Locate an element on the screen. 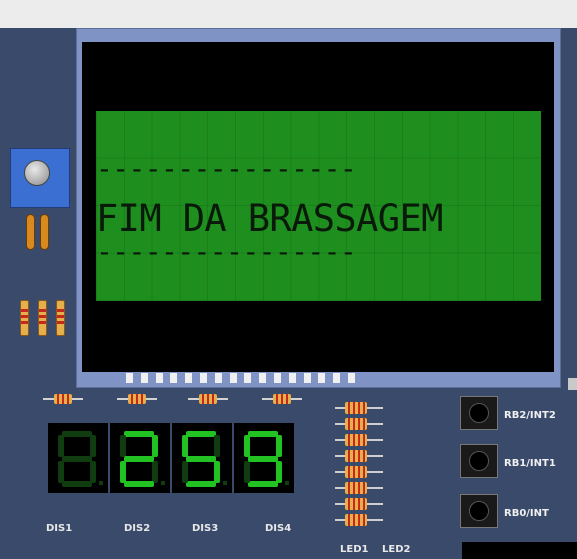  button-label: RB1/INT1 is located at coordinates (530, 463).